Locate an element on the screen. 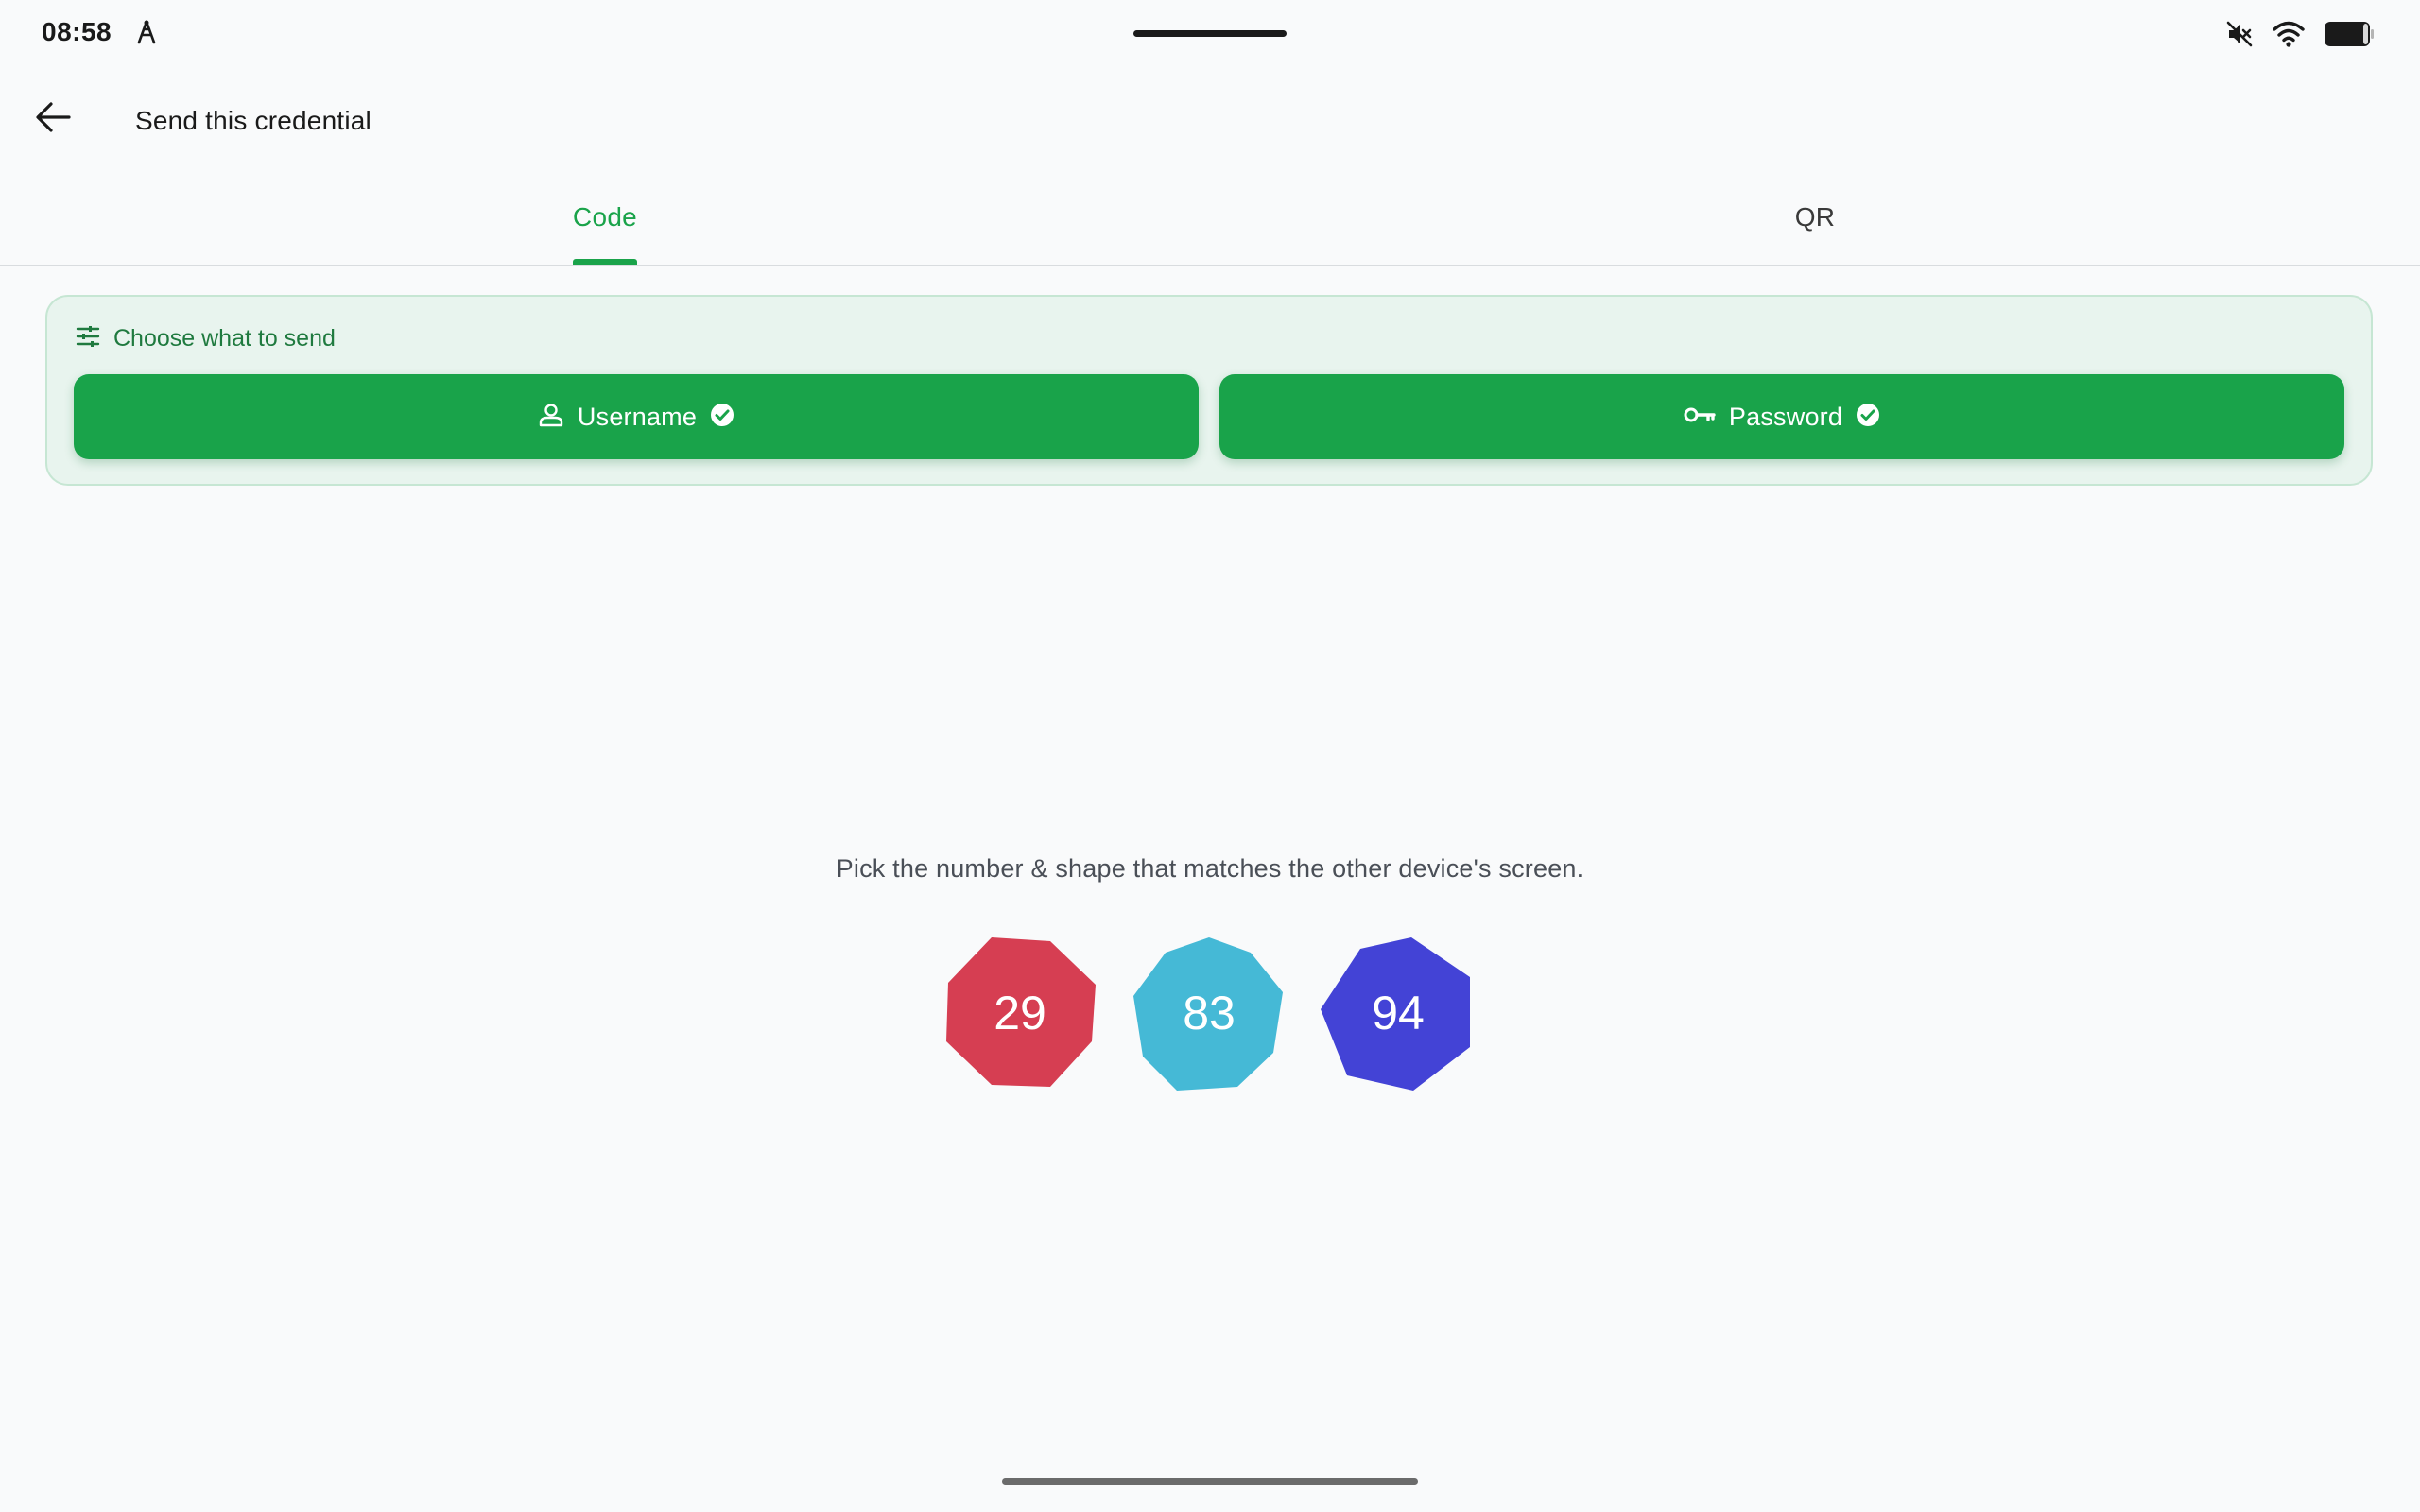  username-toggle-button: Username is located at coordinates (636, 416).